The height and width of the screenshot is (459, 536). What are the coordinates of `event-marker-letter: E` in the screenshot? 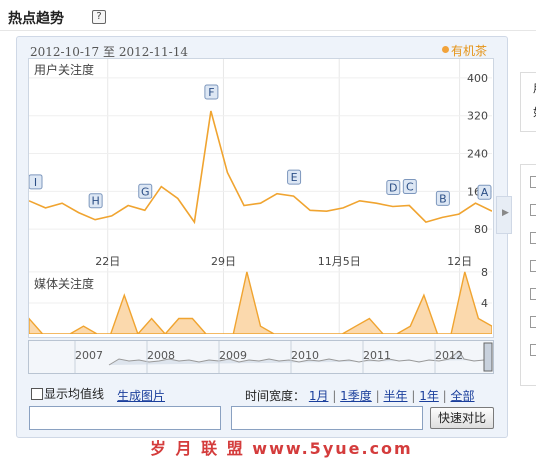 It's located at (294, 177).